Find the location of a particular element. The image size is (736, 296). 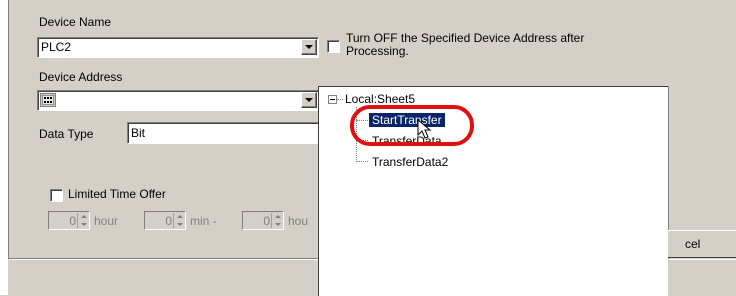

device-name-dropdown-button is located at coordinates (309, 47).